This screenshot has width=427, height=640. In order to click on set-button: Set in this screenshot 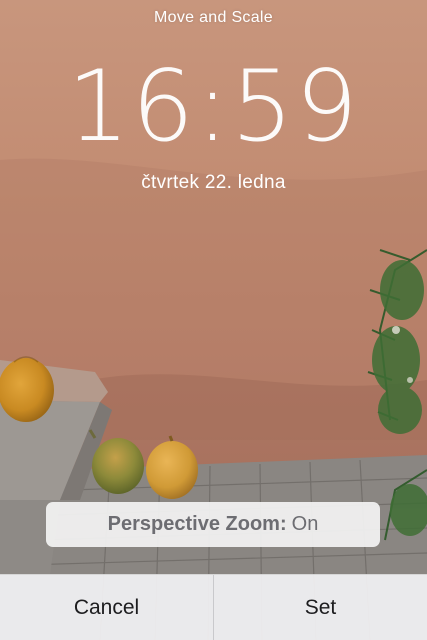, I will do `click(320, 607)`.